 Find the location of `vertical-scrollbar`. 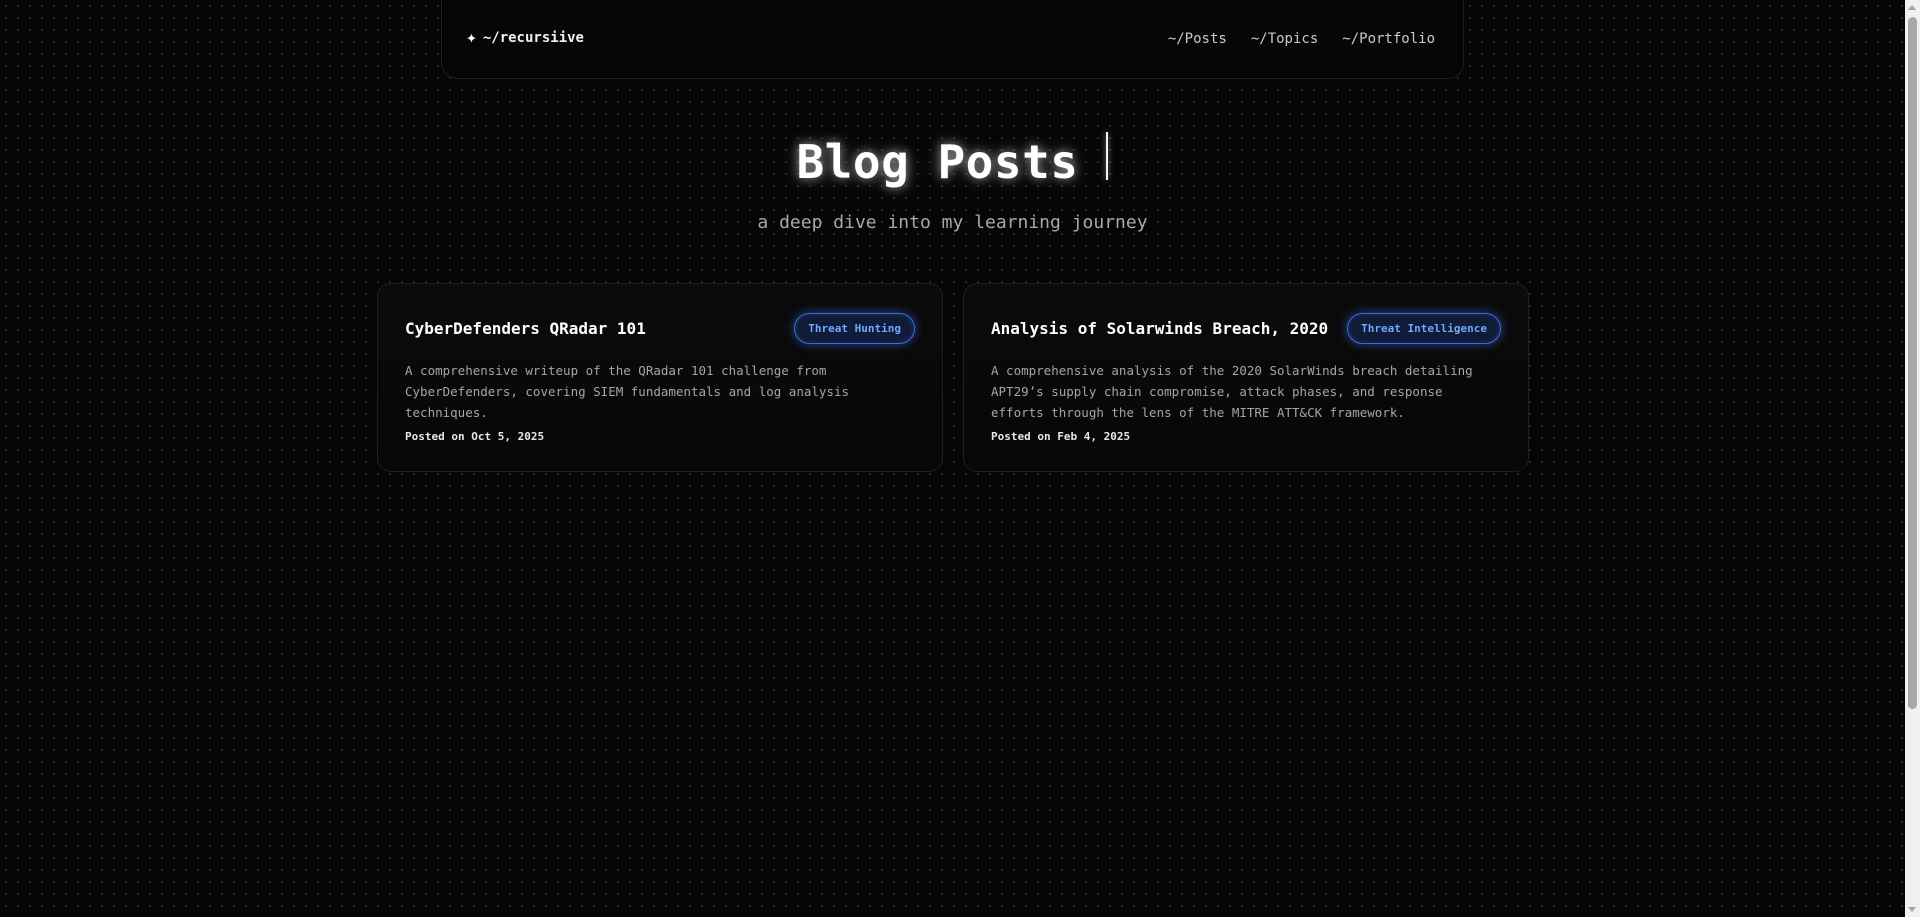

vertical-scrollbar is located at coordinates (1912, 458).